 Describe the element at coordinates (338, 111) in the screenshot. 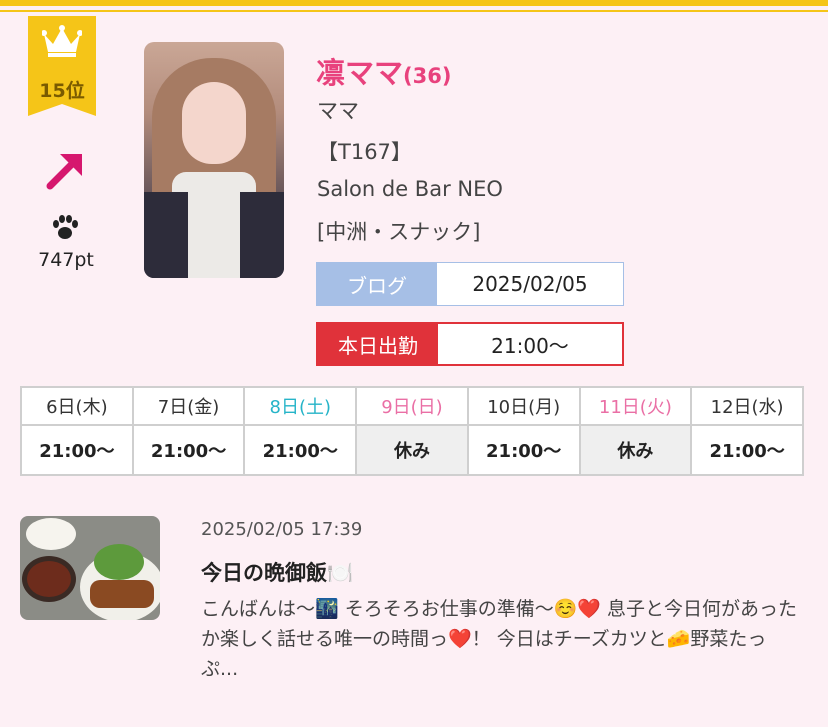

I see `cast-position: ママ` at that location.